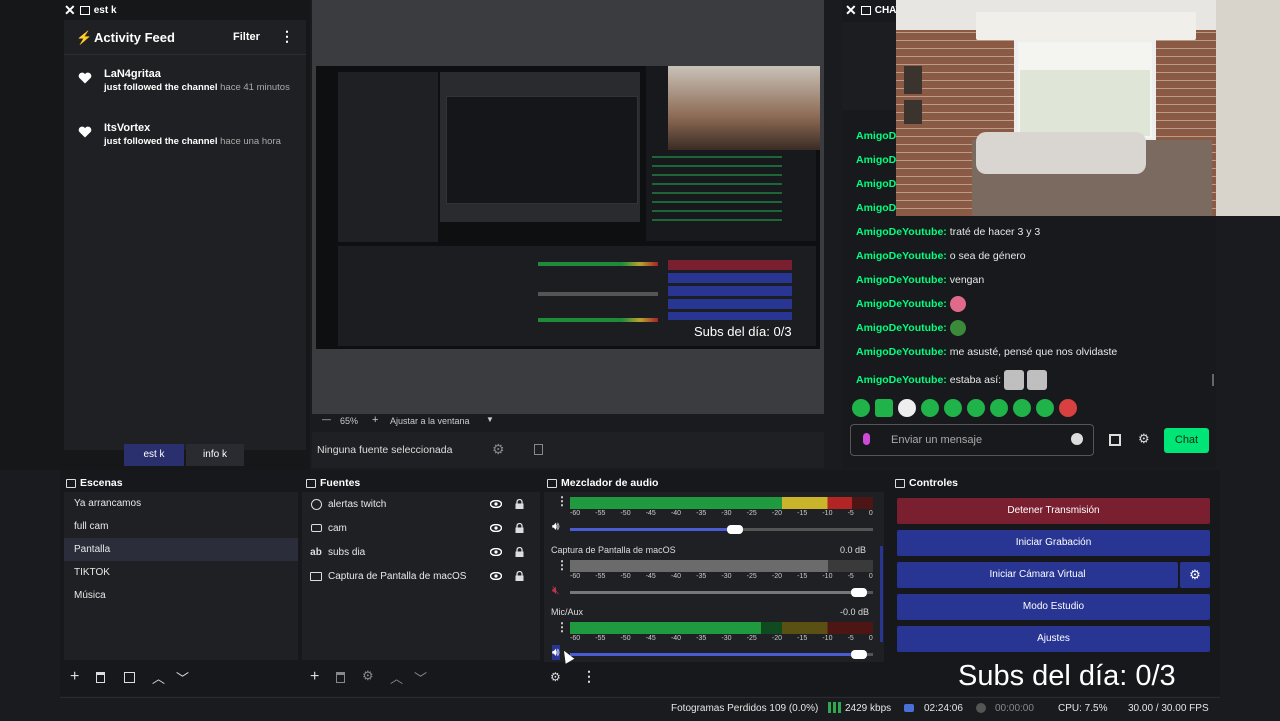 This screenshot has height=721, width=1280. I want to click on scenes-toolbar: + ︿ ﹀, so click(181, 678).